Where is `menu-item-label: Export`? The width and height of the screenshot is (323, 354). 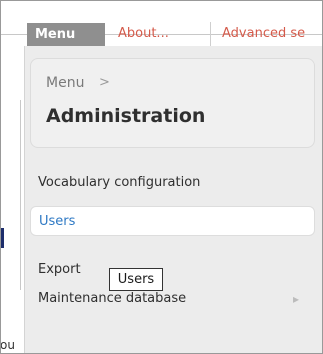 menu-item-label: Export is located at coordinates (59, 269).